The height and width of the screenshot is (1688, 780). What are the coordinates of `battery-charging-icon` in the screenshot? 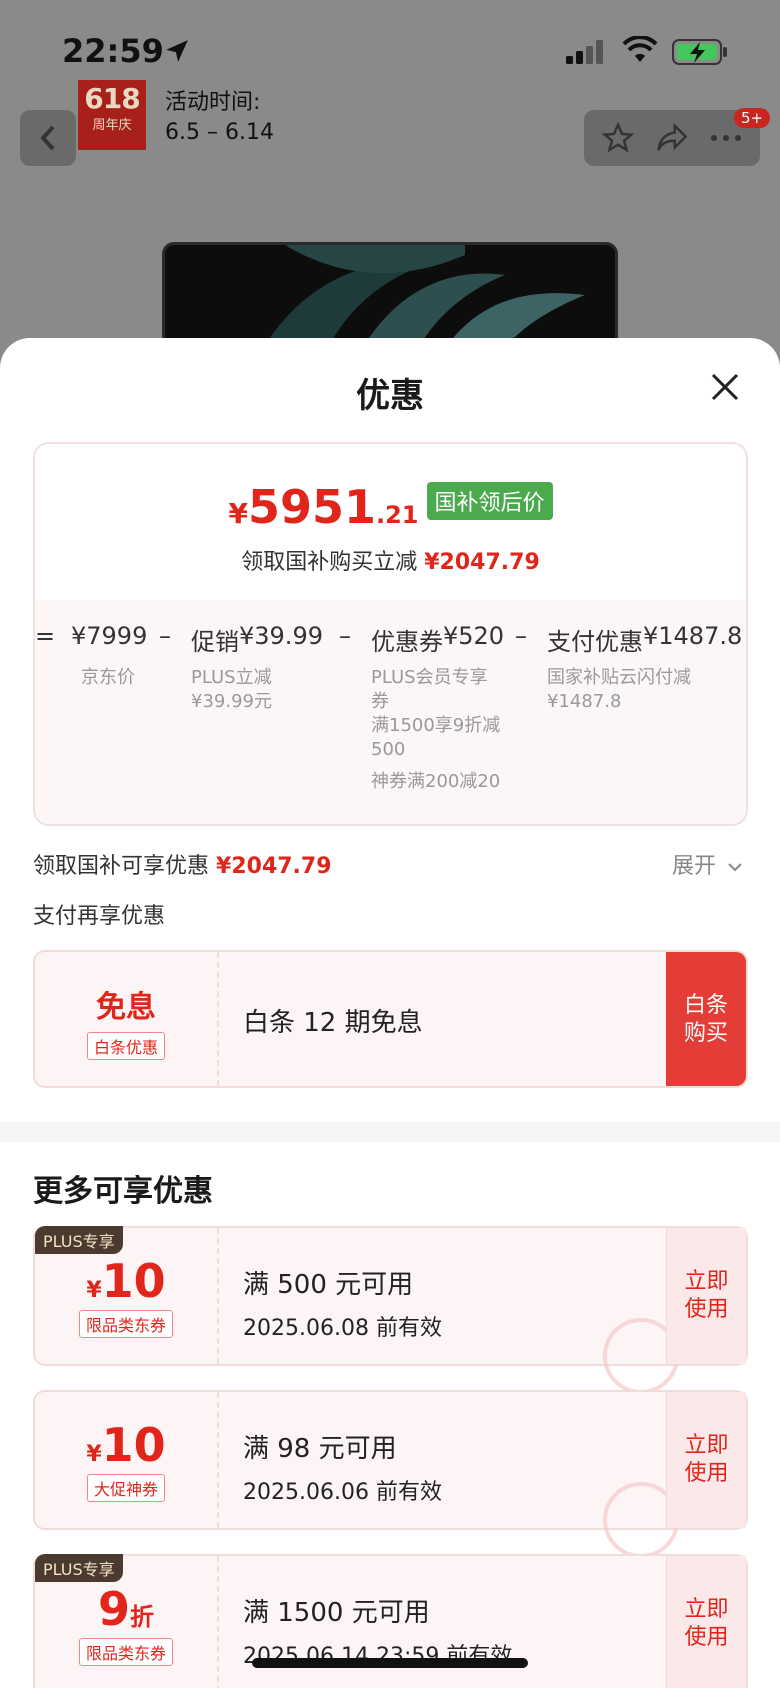 It's located at (699, 52).